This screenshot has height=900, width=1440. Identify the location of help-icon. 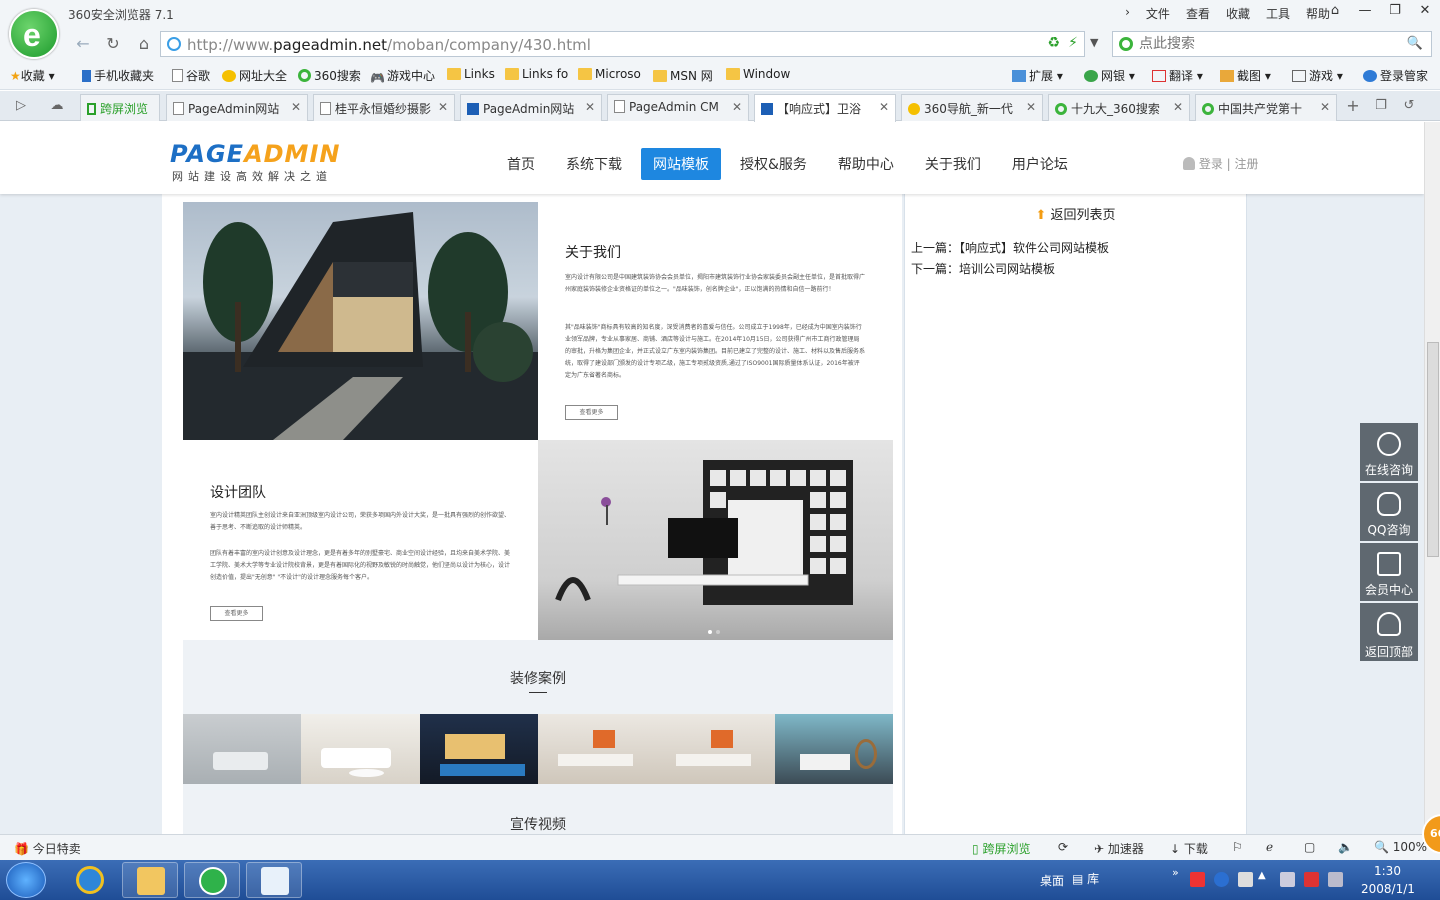
(1221, 879).